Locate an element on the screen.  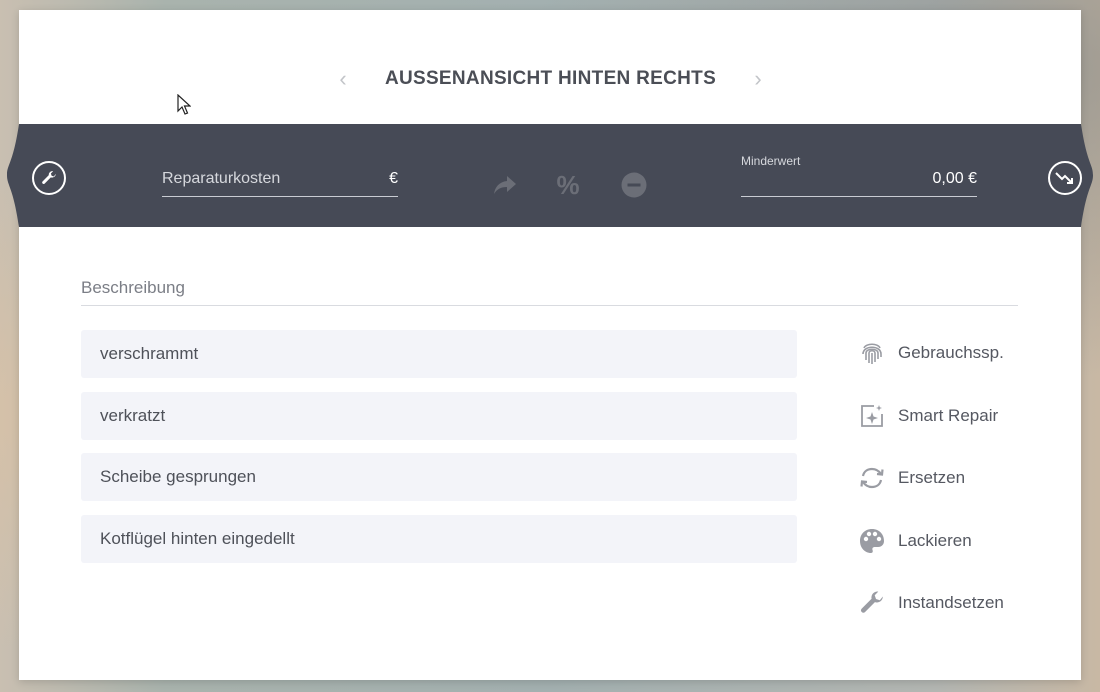
minderwert-value: 0,00 € is located at coordinates (954, 178).